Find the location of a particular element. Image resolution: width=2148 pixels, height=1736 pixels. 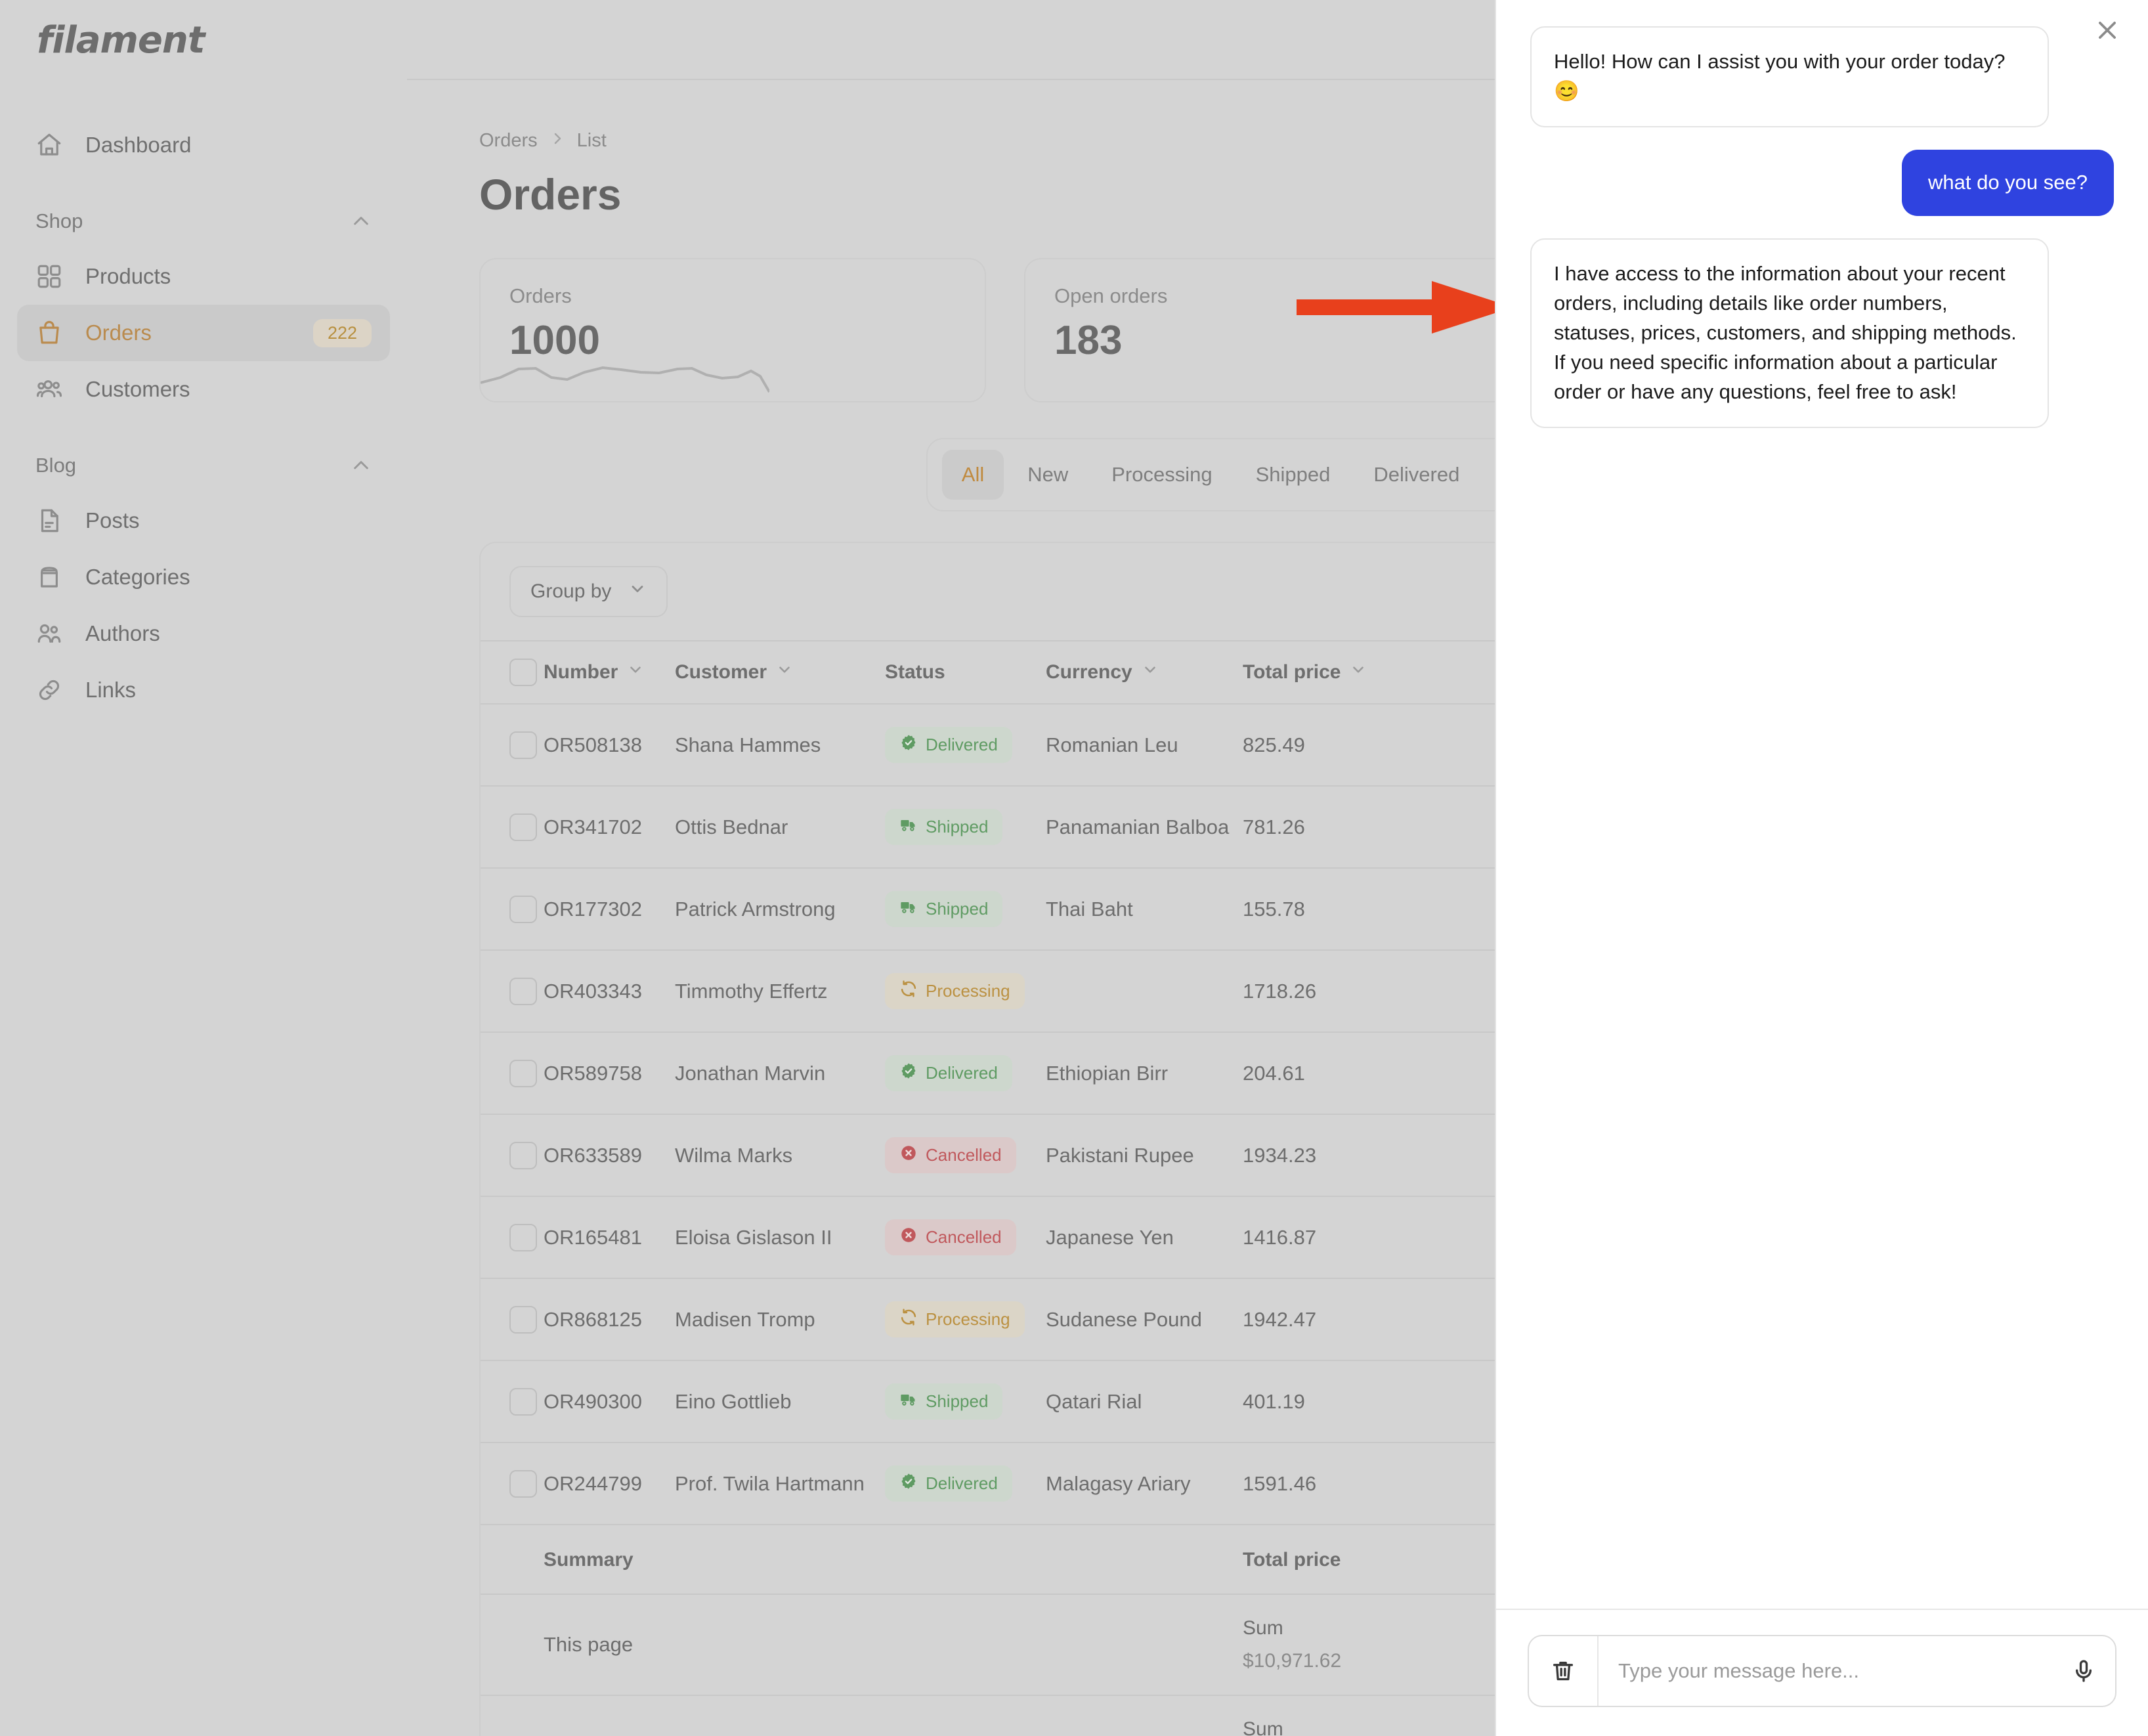

sidebar-item-label: Dashboard is located at coordinates (139, 145).